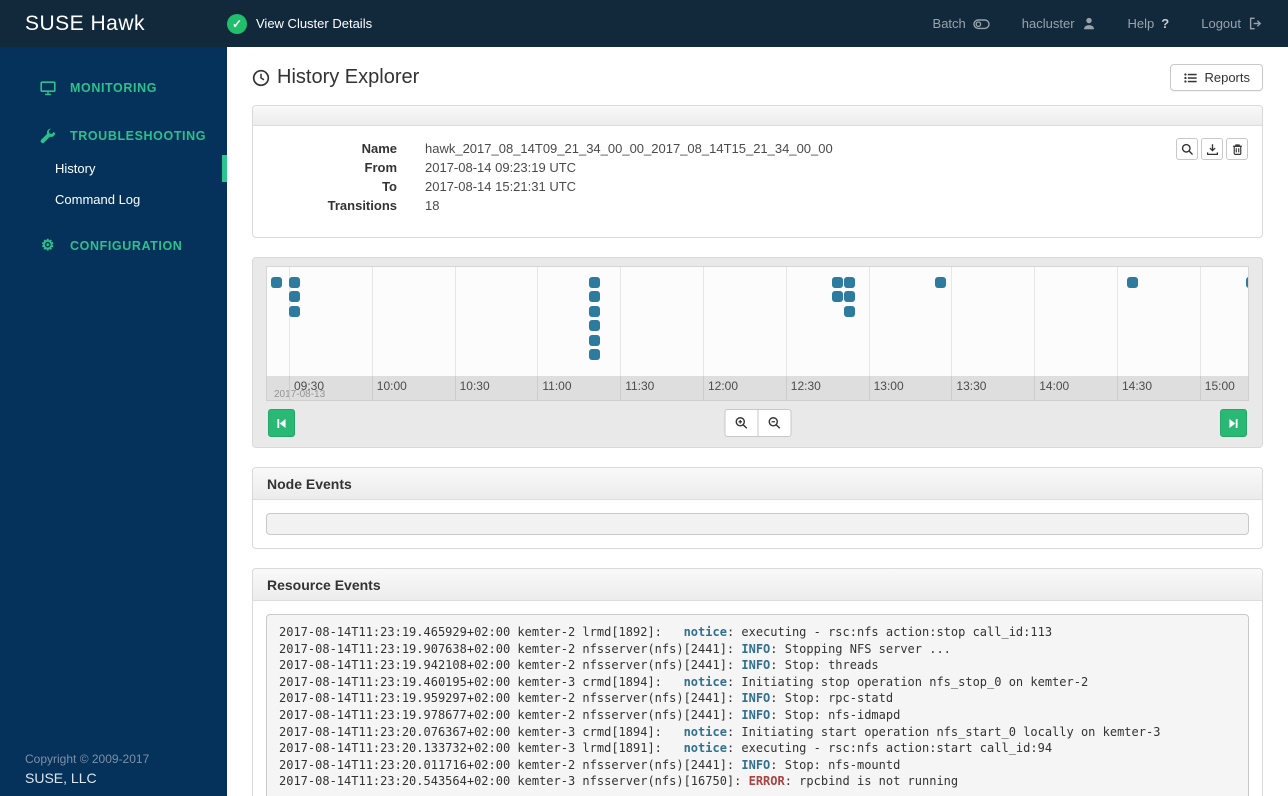 This screenshot has width=1288, height=796. Describe the element at coordinates (1212, 149) in the screenshot. I see `download-report-button` at that location.